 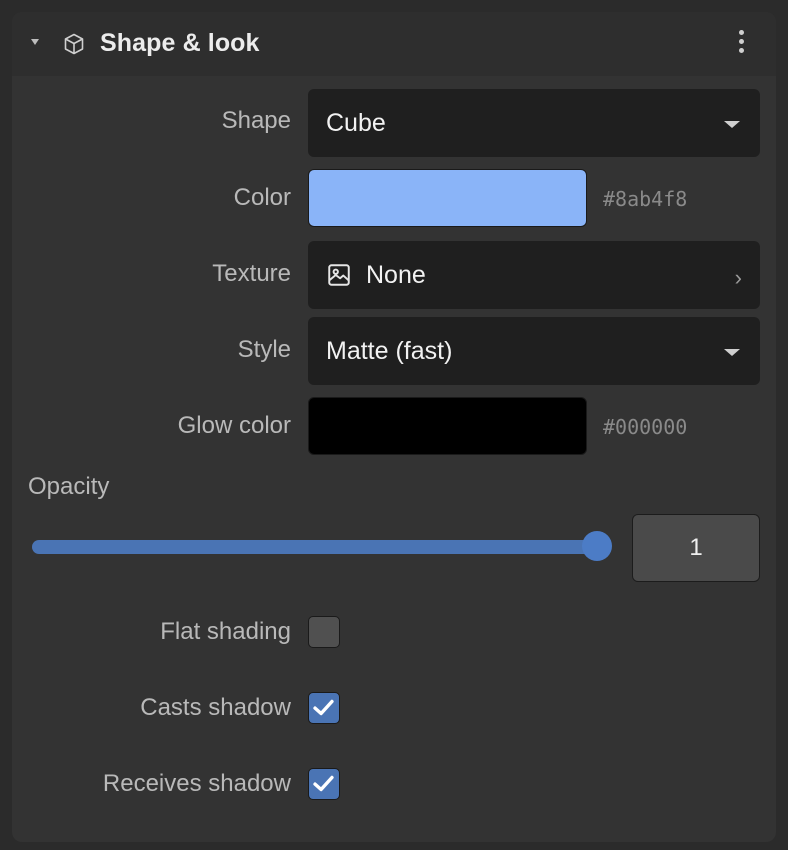 What do you see at coordinates (196, 783) in the screenshot?
I see `receives-shadow-label: Receives shadow` at bounding box center [196, 783].